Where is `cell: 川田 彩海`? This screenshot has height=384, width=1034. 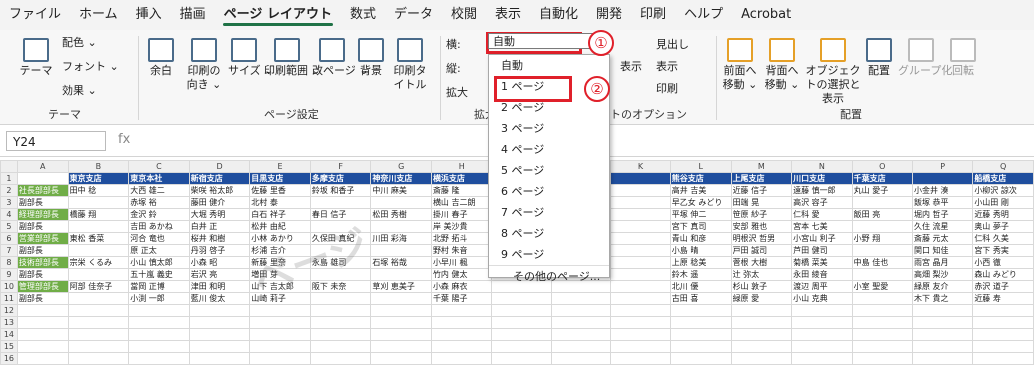 cell: 川田 彩海 is located at coordinates (401, 238).